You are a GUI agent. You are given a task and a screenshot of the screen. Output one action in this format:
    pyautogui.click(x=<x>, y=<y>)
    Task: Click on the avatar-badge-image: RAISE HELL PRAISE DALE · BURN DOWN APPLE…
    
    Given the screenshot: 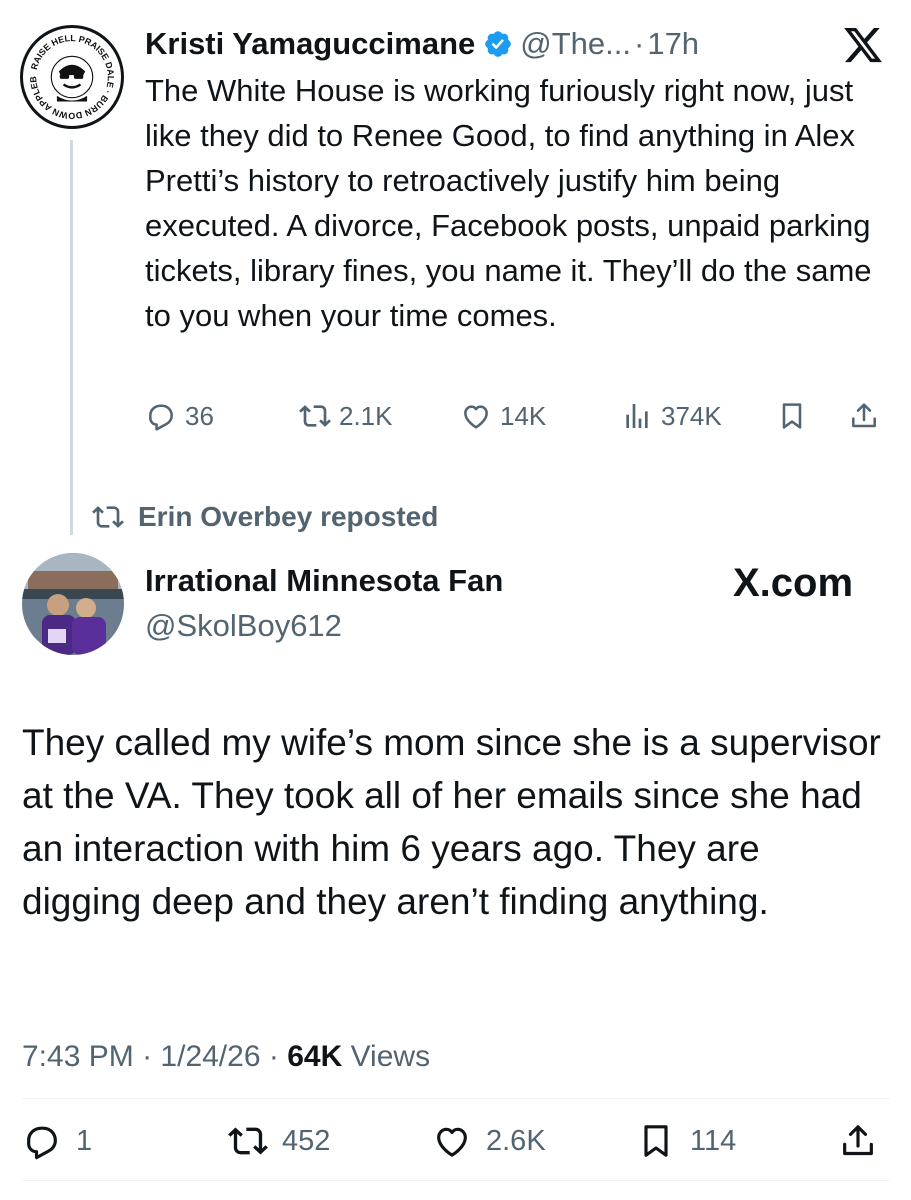 What is the action you would take?
    pyautogui.click(x=69, y=74)
    